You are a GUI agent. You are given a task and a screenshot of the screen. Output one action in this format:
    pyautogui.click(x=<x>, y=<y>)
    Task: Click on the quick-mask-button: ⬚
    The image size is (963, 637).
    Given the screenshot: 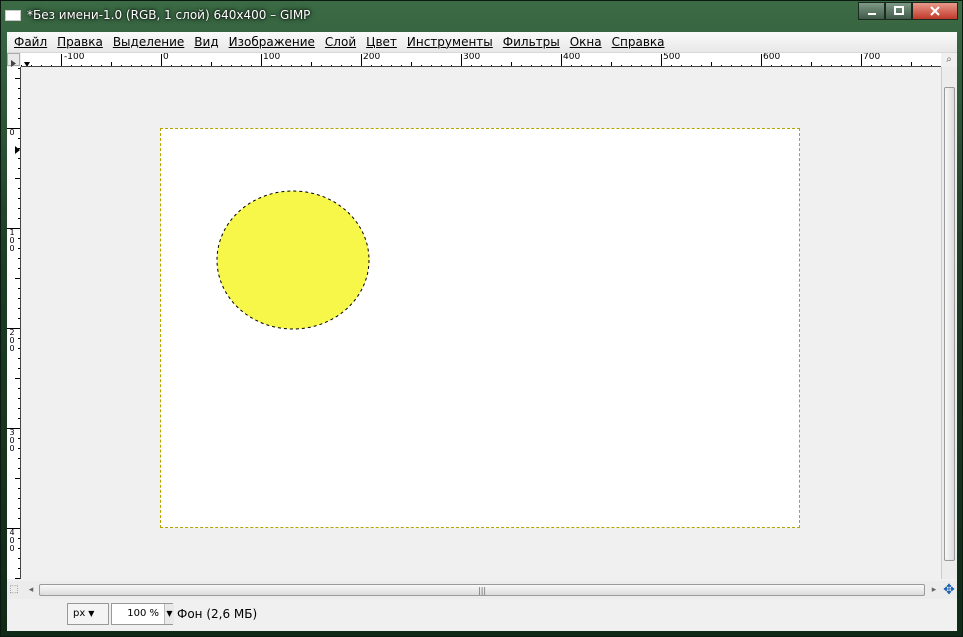 What is the action you would take?
    pyautogui.click(x=14, y=590)
    